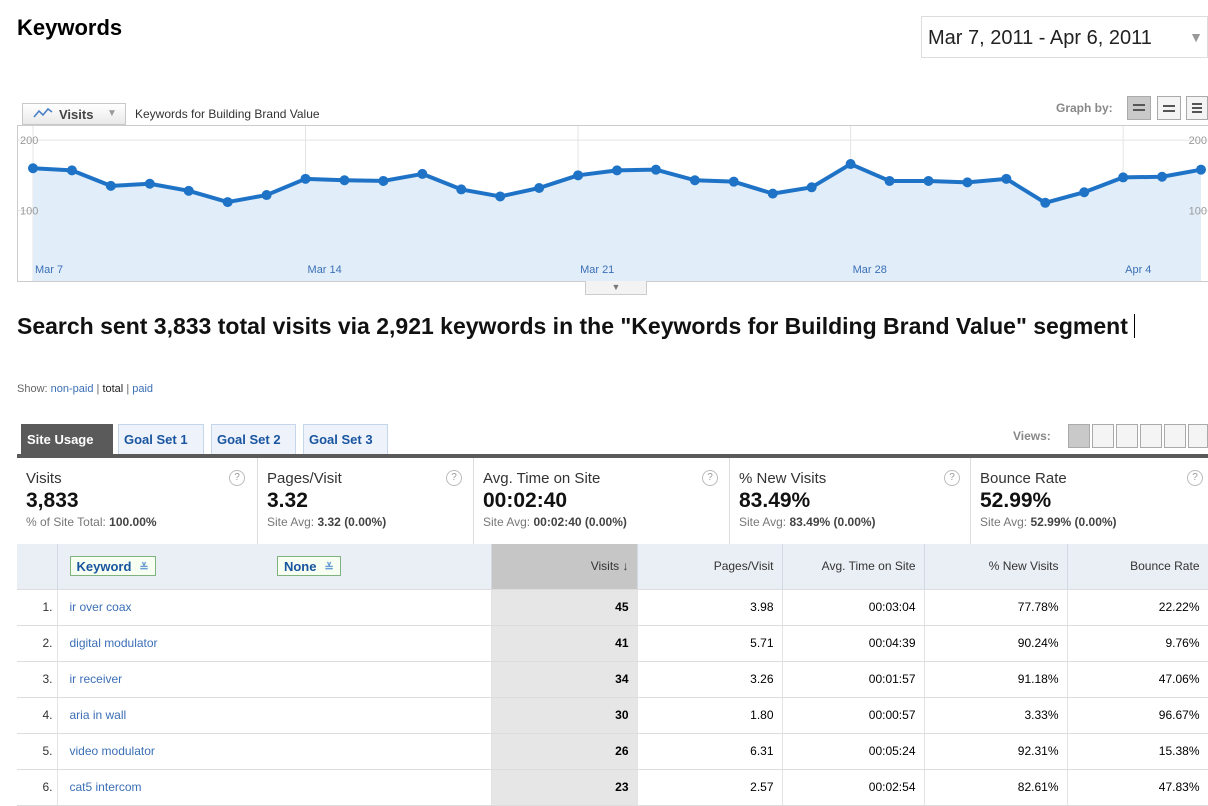 Image resolution: width=1208 pixels, height=806 pixels. Describe the element at coordinates (853, 679) in the screenshot. I see `avg-time-cell: 00:01:57` at that location.